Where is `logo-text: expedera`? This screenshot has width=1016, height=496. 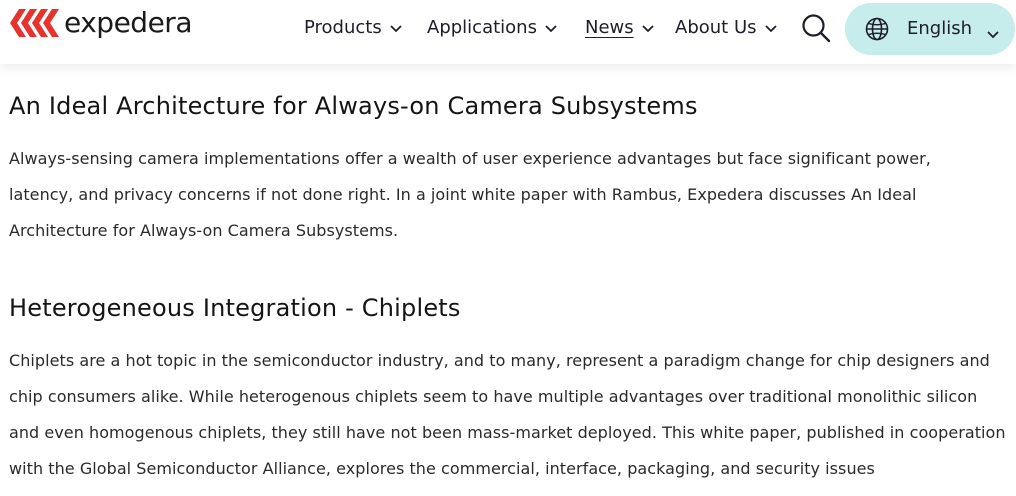 logo-text: expedera is located at coordinates (128, 22).